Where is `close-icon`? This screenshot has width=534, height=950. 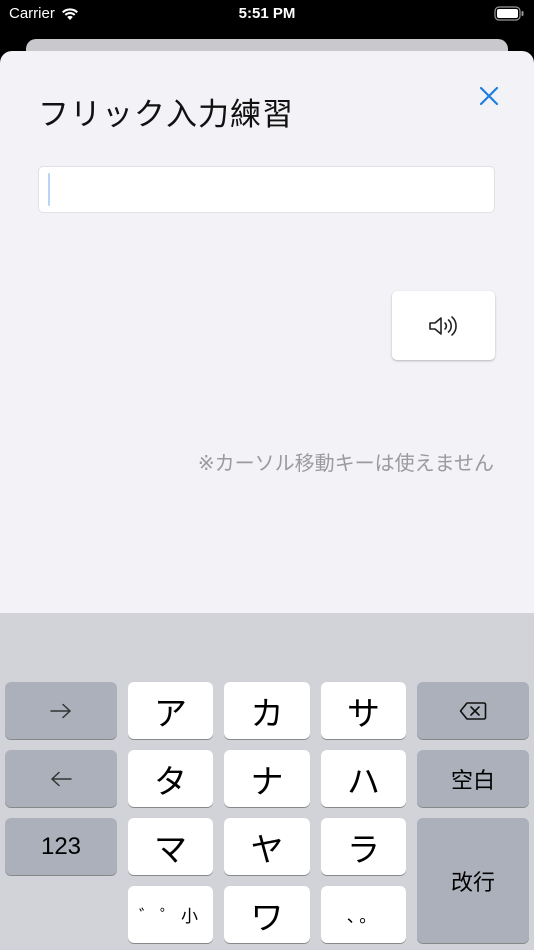 close-icon is located at coordinates (489, 96).